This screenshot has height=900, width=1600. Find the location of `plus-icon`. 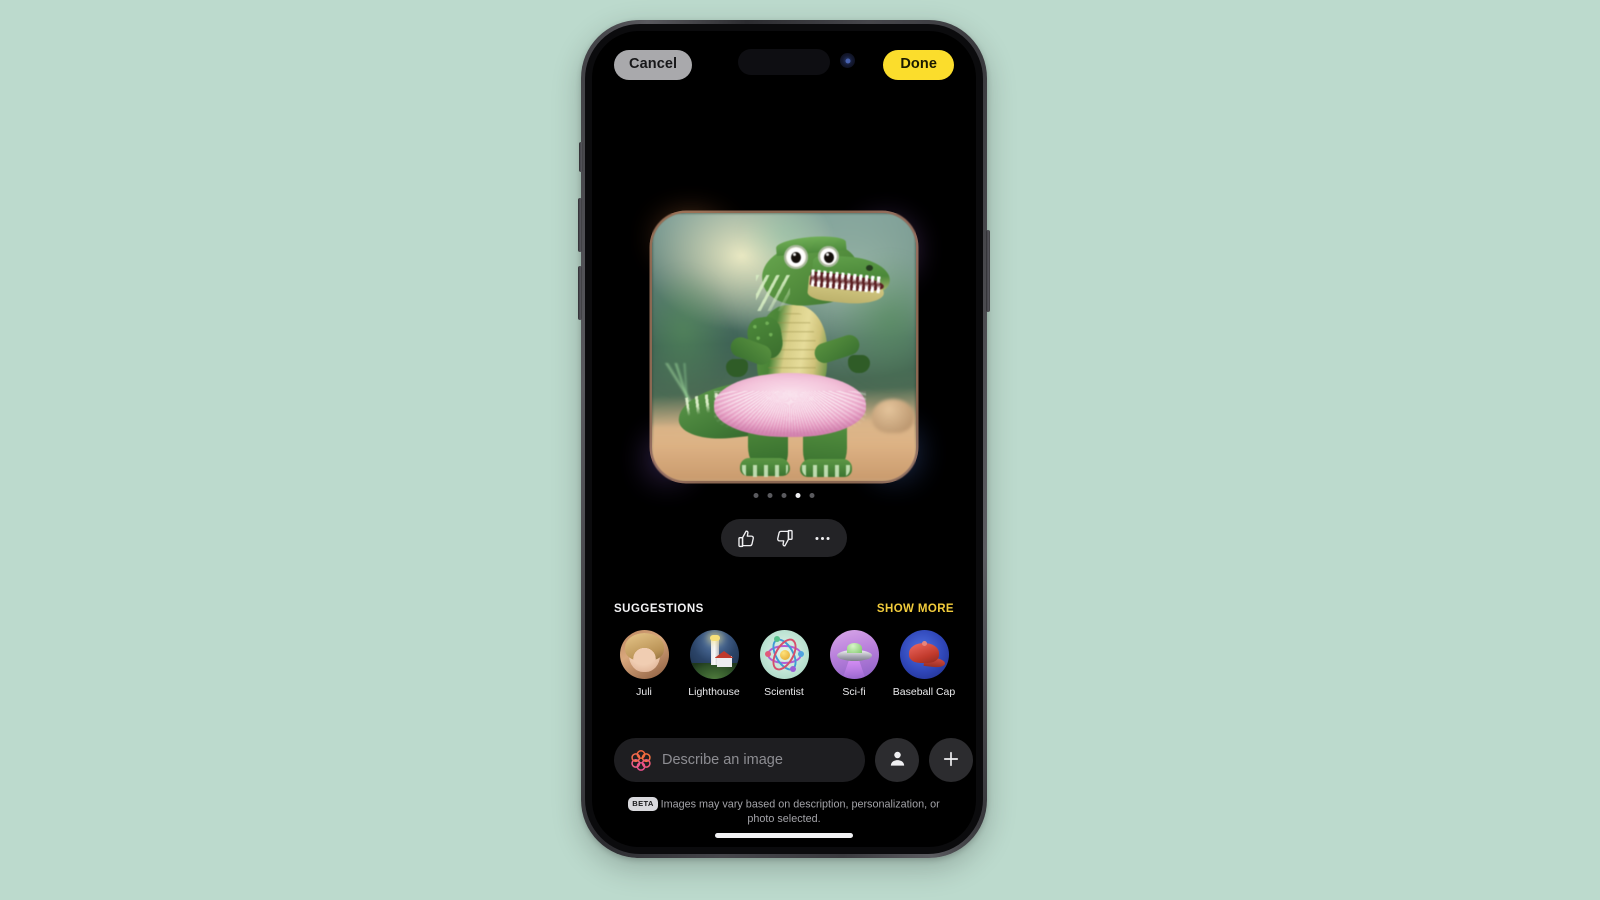

plus-icon is located at coordinates (951, 760).